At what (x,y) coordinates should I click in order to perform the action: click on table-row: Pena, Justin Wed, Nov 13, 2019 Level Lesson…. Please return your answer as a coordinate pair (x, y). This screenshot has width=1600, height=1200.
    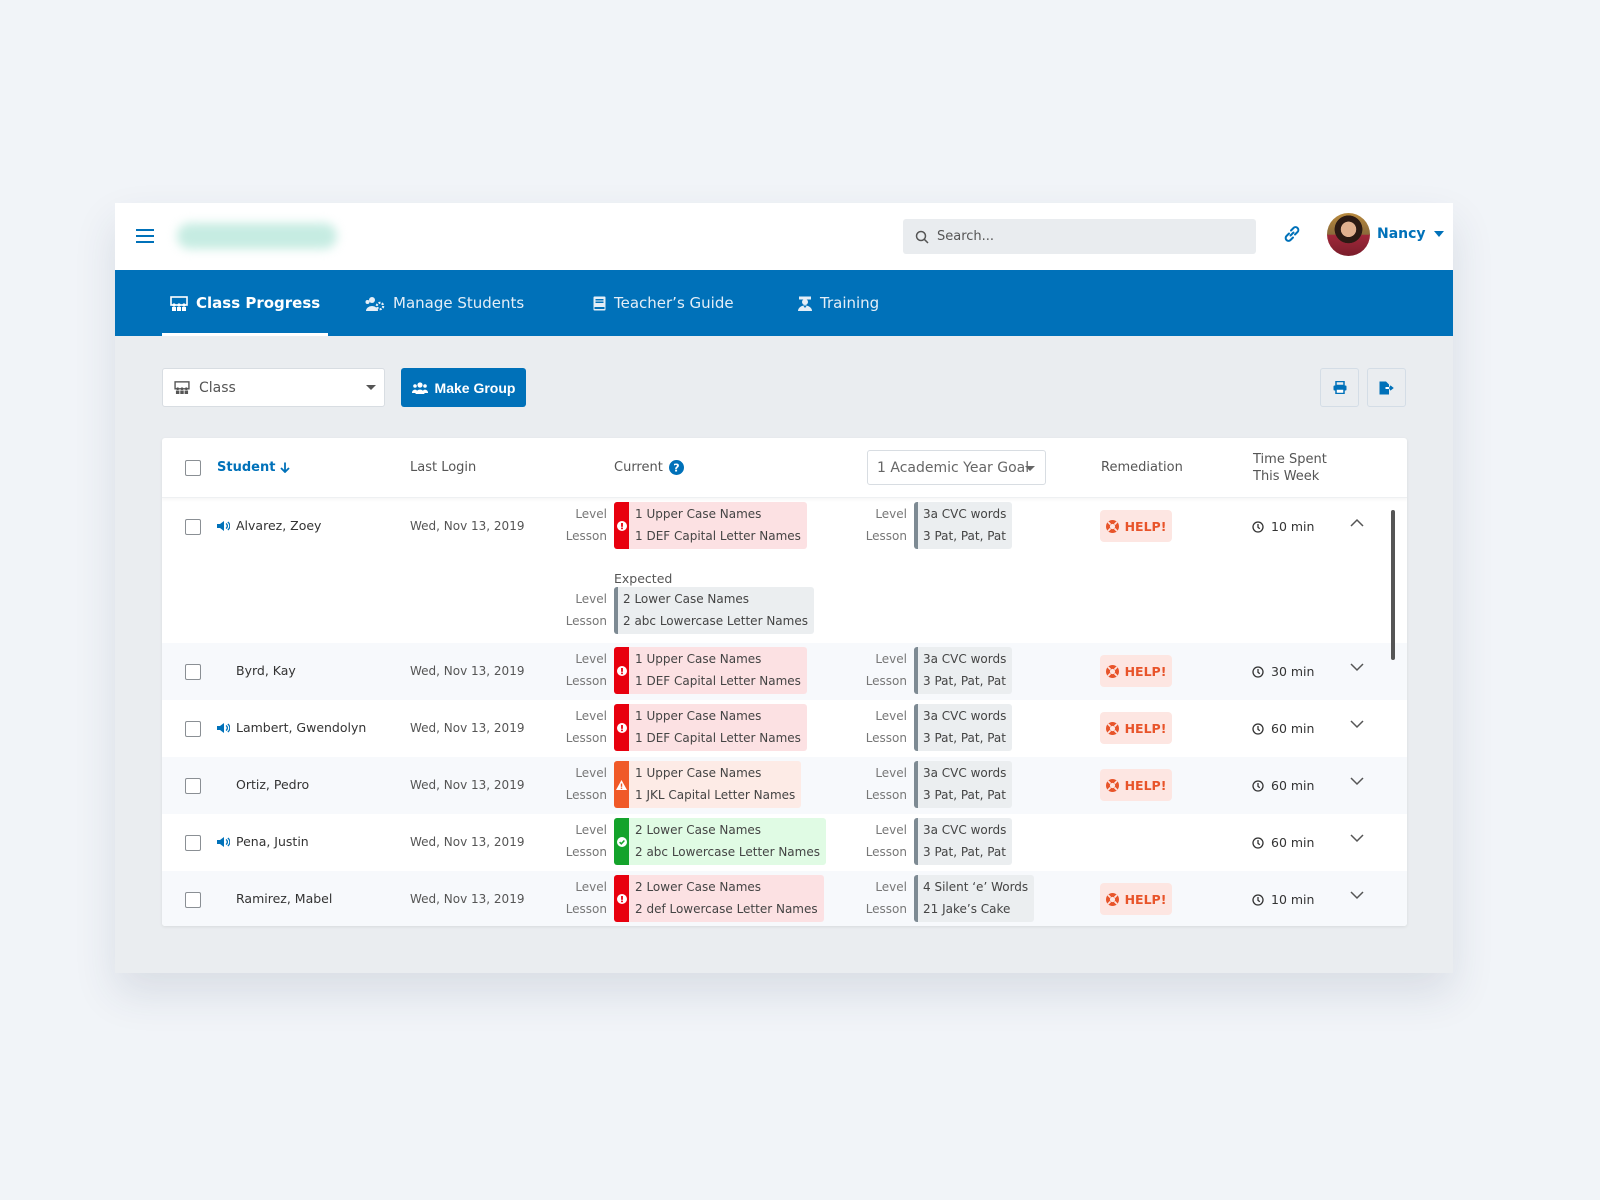
    Looking at the image, I should click on (784, 842).